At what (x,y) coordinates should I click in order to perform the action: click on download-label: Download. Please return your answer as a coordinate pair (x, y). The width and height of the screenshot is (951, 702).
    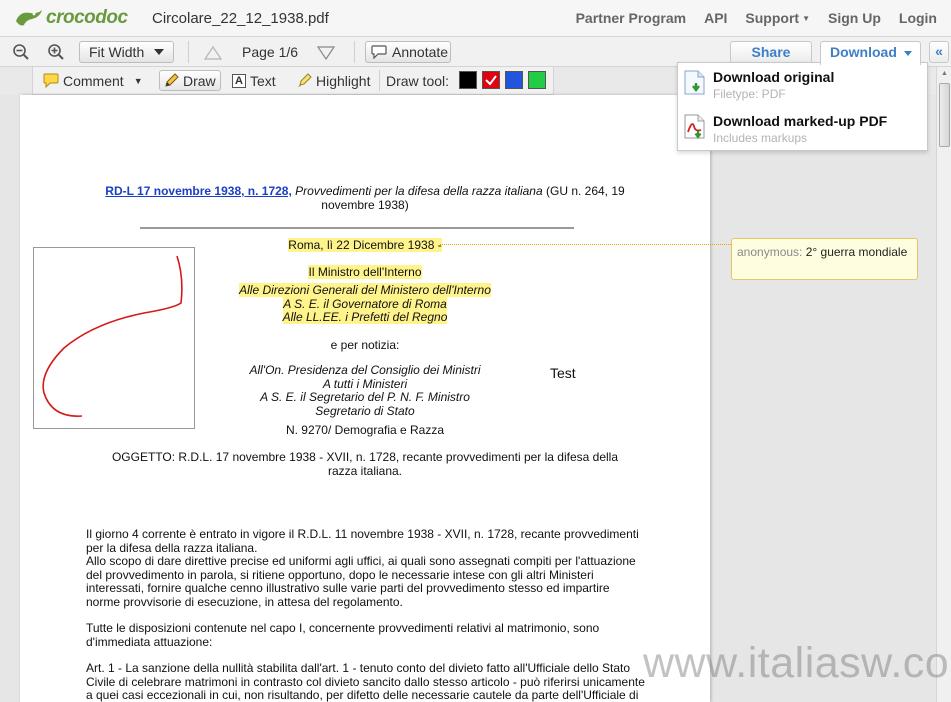
    Looking at the image, I should click on (863, 52).